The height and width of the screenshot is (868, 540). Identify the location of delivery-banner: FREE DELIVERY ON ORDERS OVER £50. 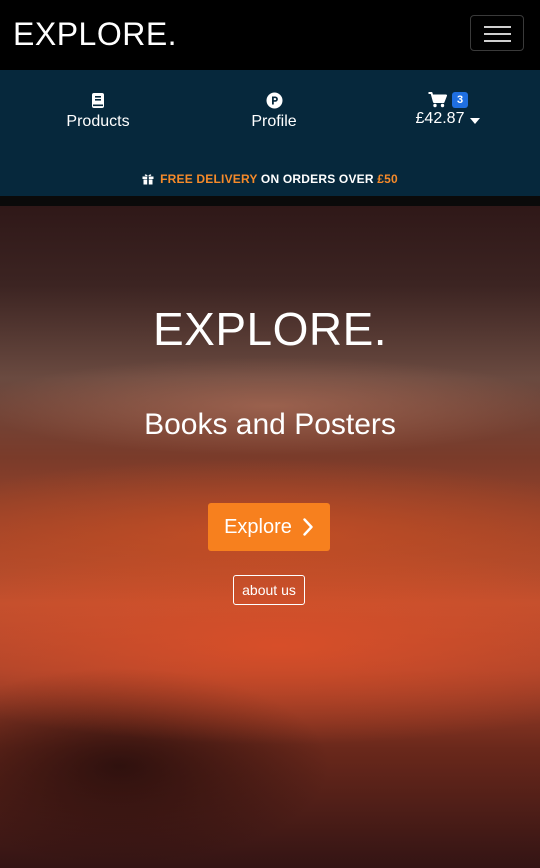
(270, 179).